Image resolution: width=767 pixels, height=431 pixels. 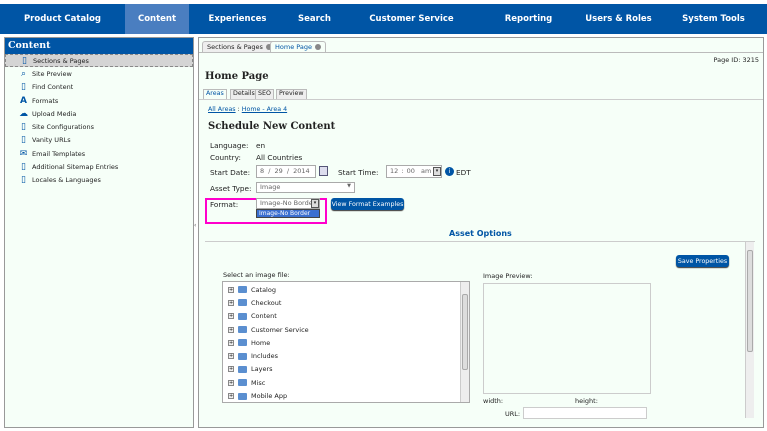 I want to click on format-option: Image-No Border, so click(x=288, y=213).